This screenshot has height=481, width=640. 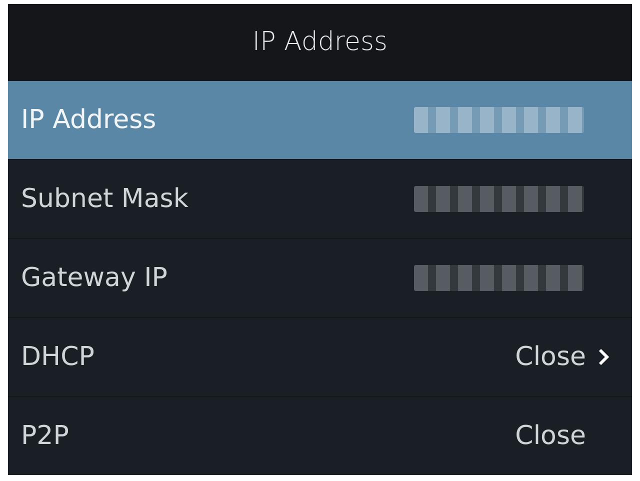 What do you see at coordinates (320, 42) in the screenshot?
I see `screen-title: IP Address` at bounding box center [320, 42].